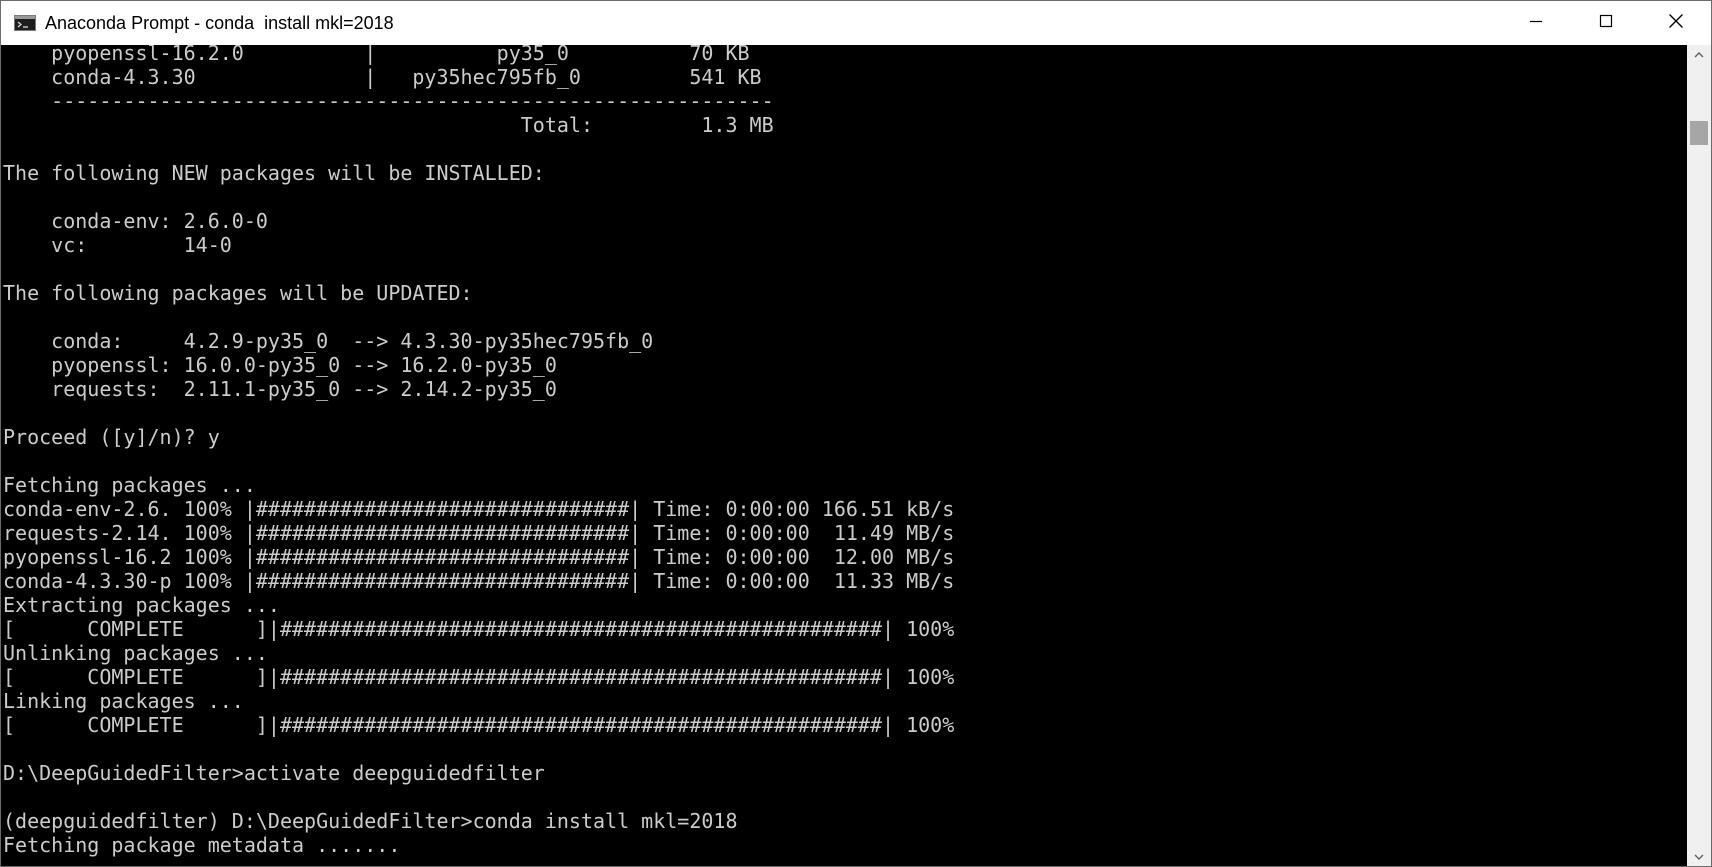  I want to click on scroll-thumb, so click(1699, 133).